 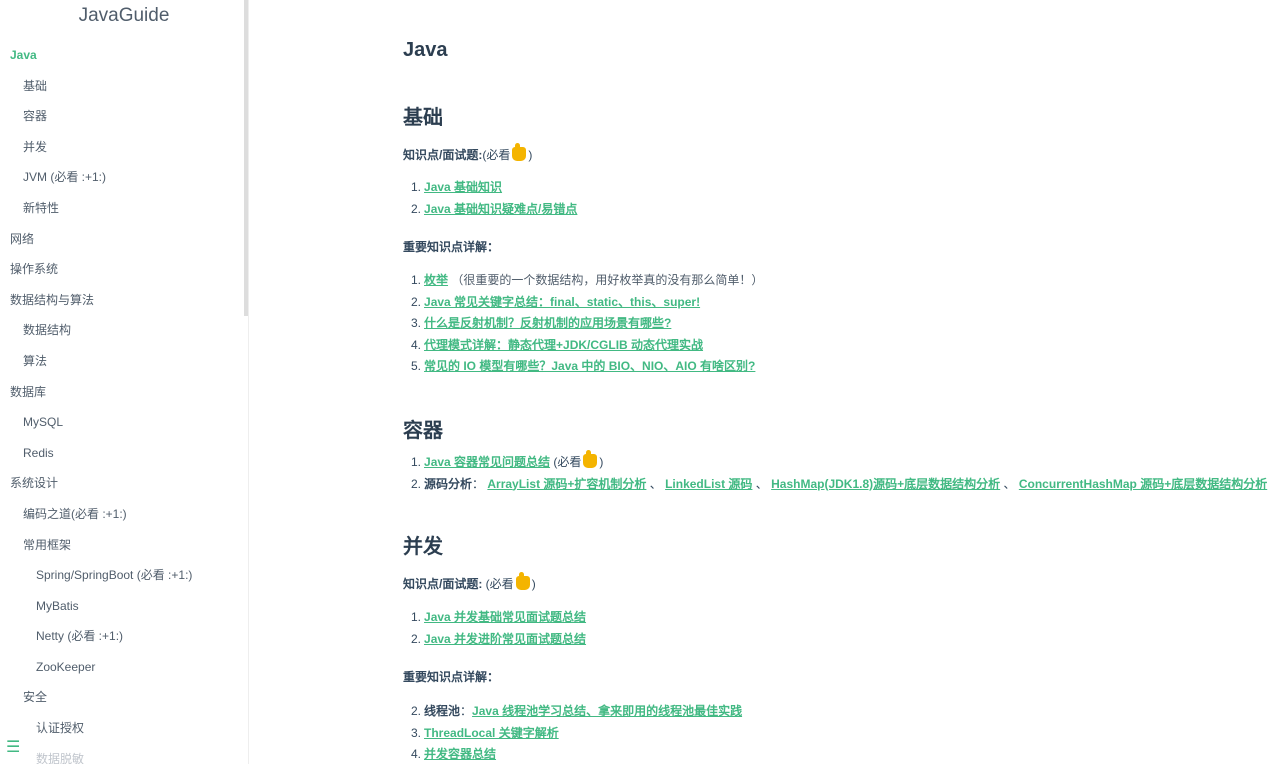 I want to click on sidebar-item-os: 操作系统, so click(x=124, y=269).